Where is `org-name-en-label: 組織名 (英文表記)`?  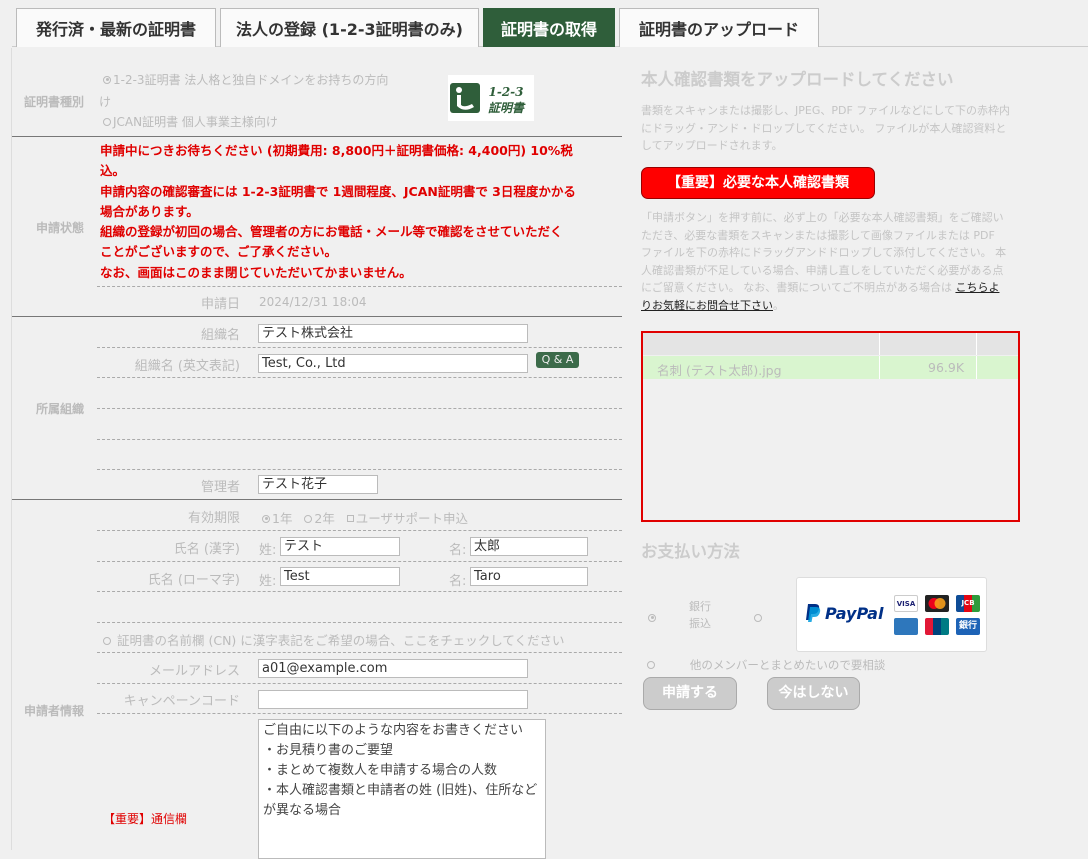
org-name-en-label: 組織名 (英文表記) is located at coordinates (187, 366).